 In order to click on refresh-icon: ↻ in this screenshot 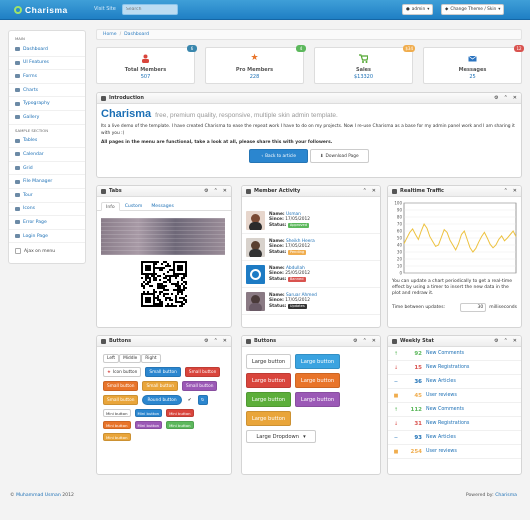, I will do `click(202, 400)`.